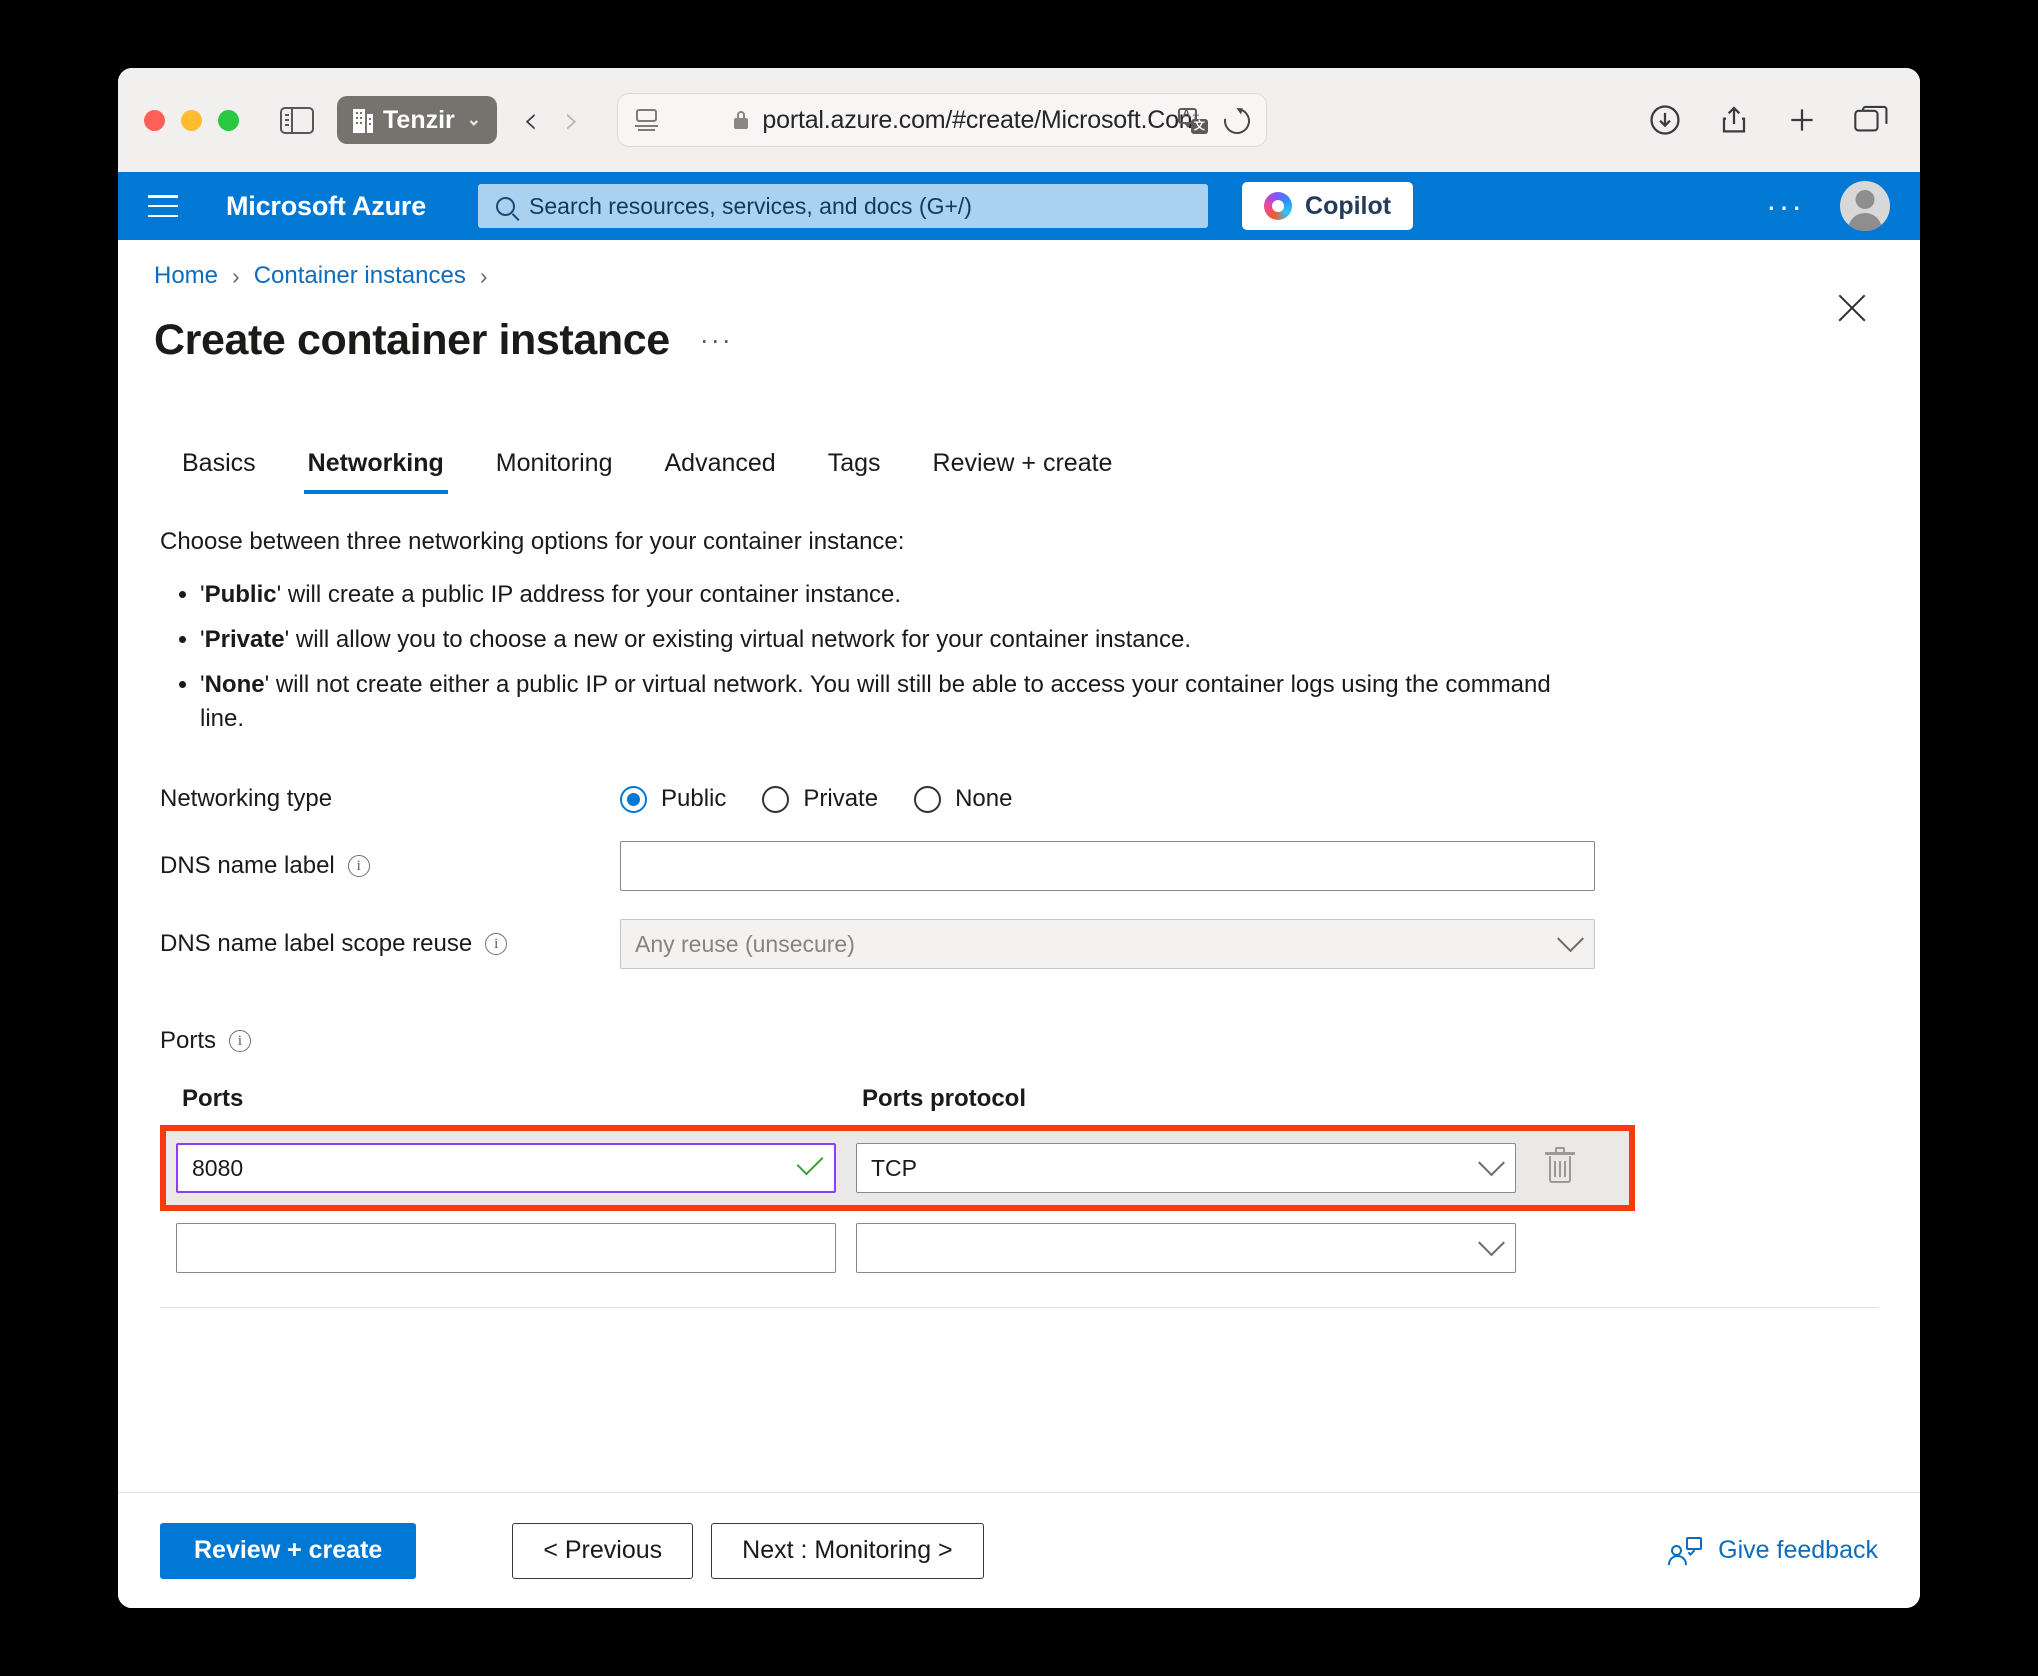 The width and height of the screenshot is (2038, 1676). I want to click on page-title: Create container instance, so click(412, 340).